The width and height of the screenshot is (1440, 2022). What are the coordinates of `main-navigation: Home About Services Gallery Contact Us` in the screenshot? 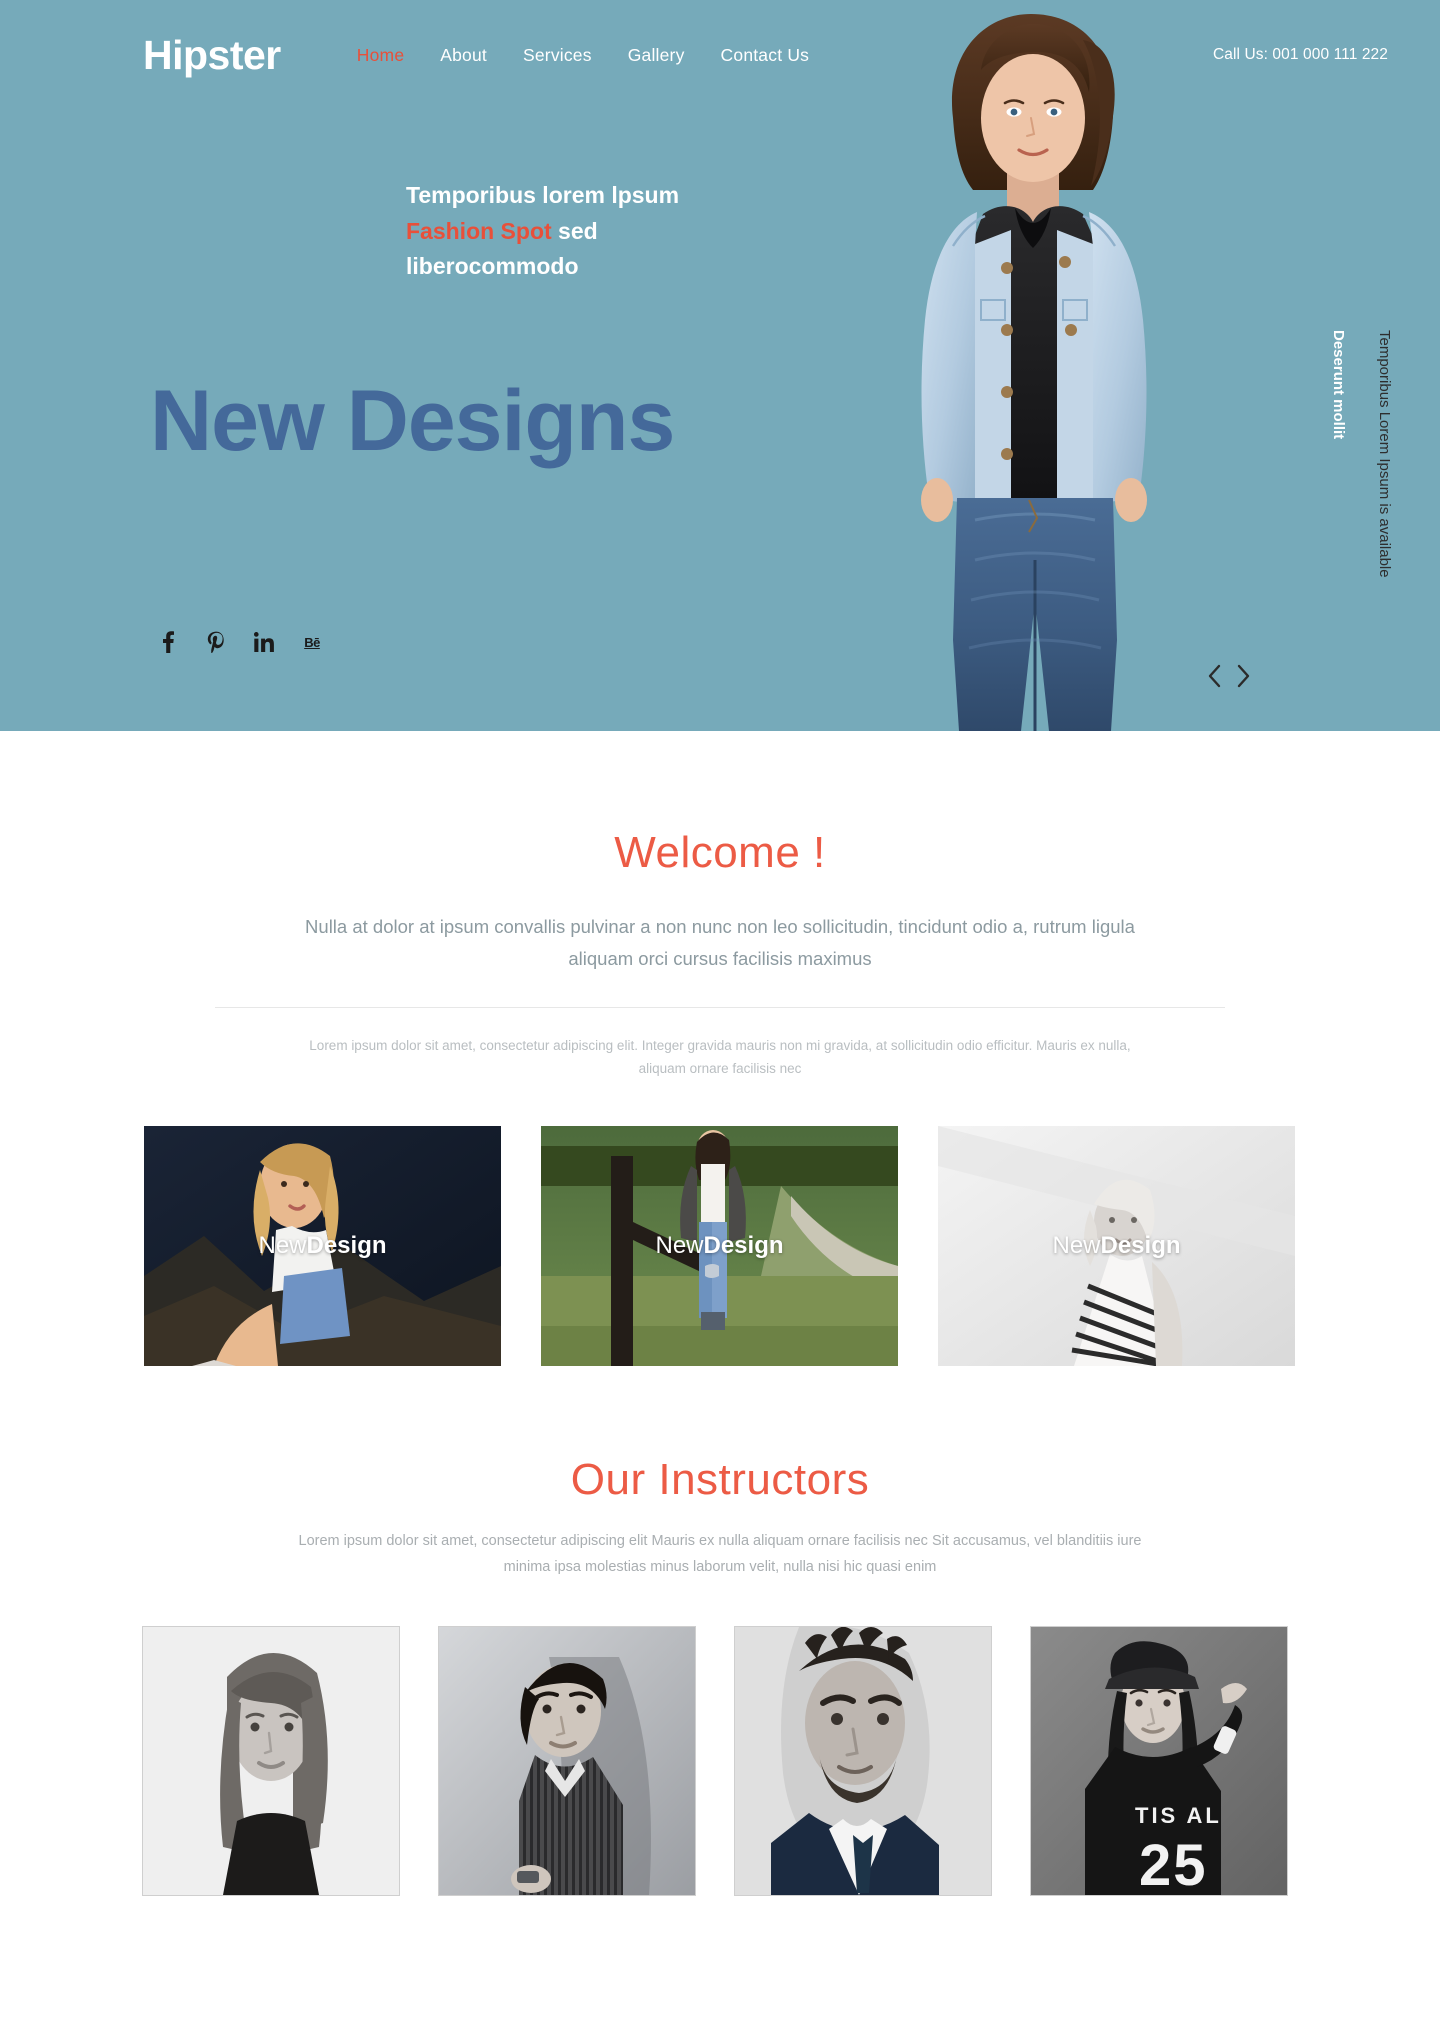 It's located at (583, 55).